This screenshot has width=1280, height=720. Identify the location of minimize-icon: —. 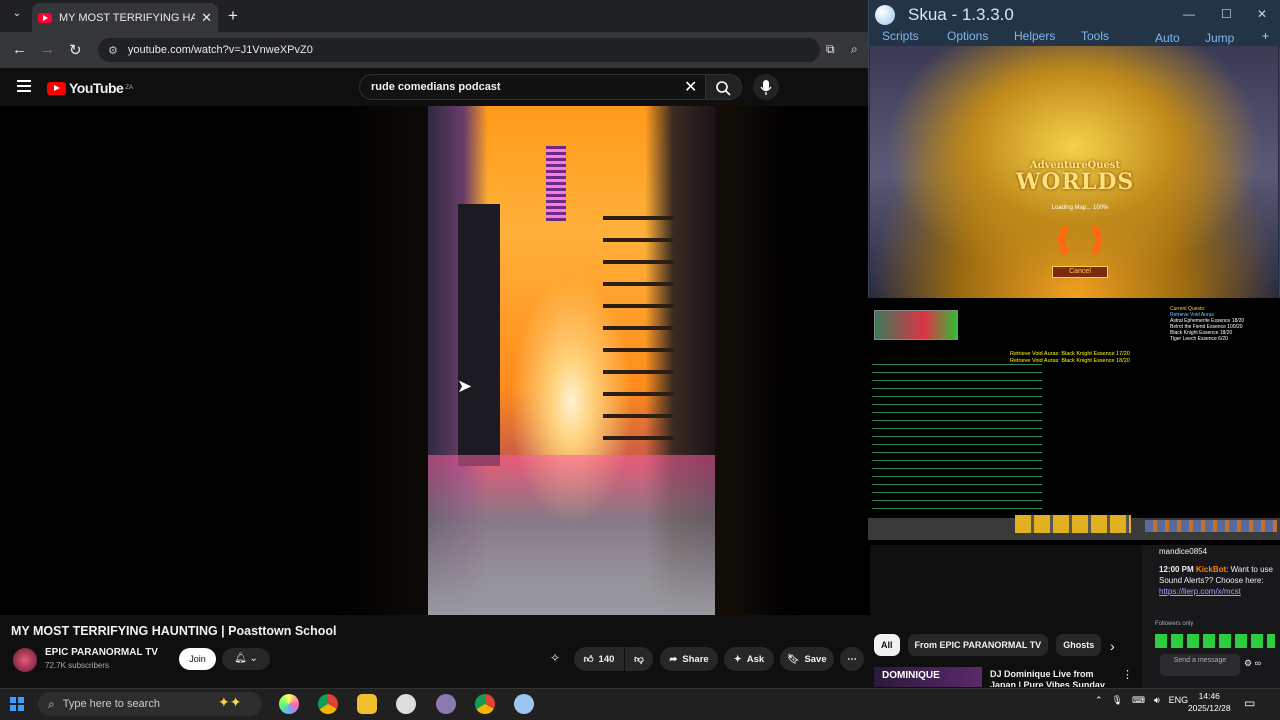
(1189, 14).